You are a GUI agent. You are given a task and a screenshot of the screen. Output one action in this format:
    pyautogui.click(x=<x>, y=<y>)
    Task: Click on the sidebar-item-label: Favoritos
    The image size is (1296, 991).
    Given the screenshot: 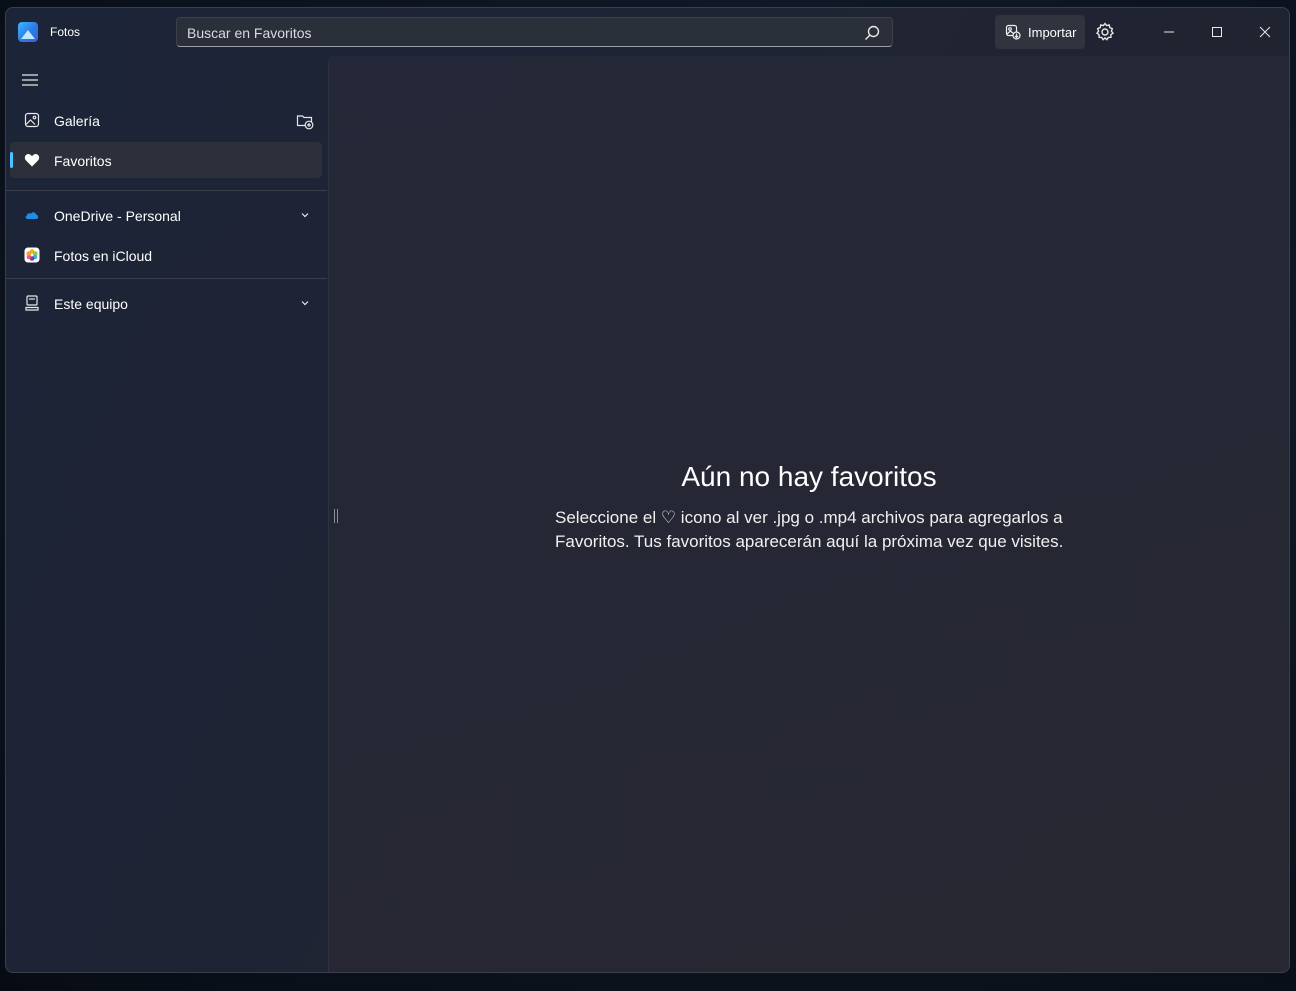 What is the action you would take?
    pyautogui.click(x=83, y=161)
    